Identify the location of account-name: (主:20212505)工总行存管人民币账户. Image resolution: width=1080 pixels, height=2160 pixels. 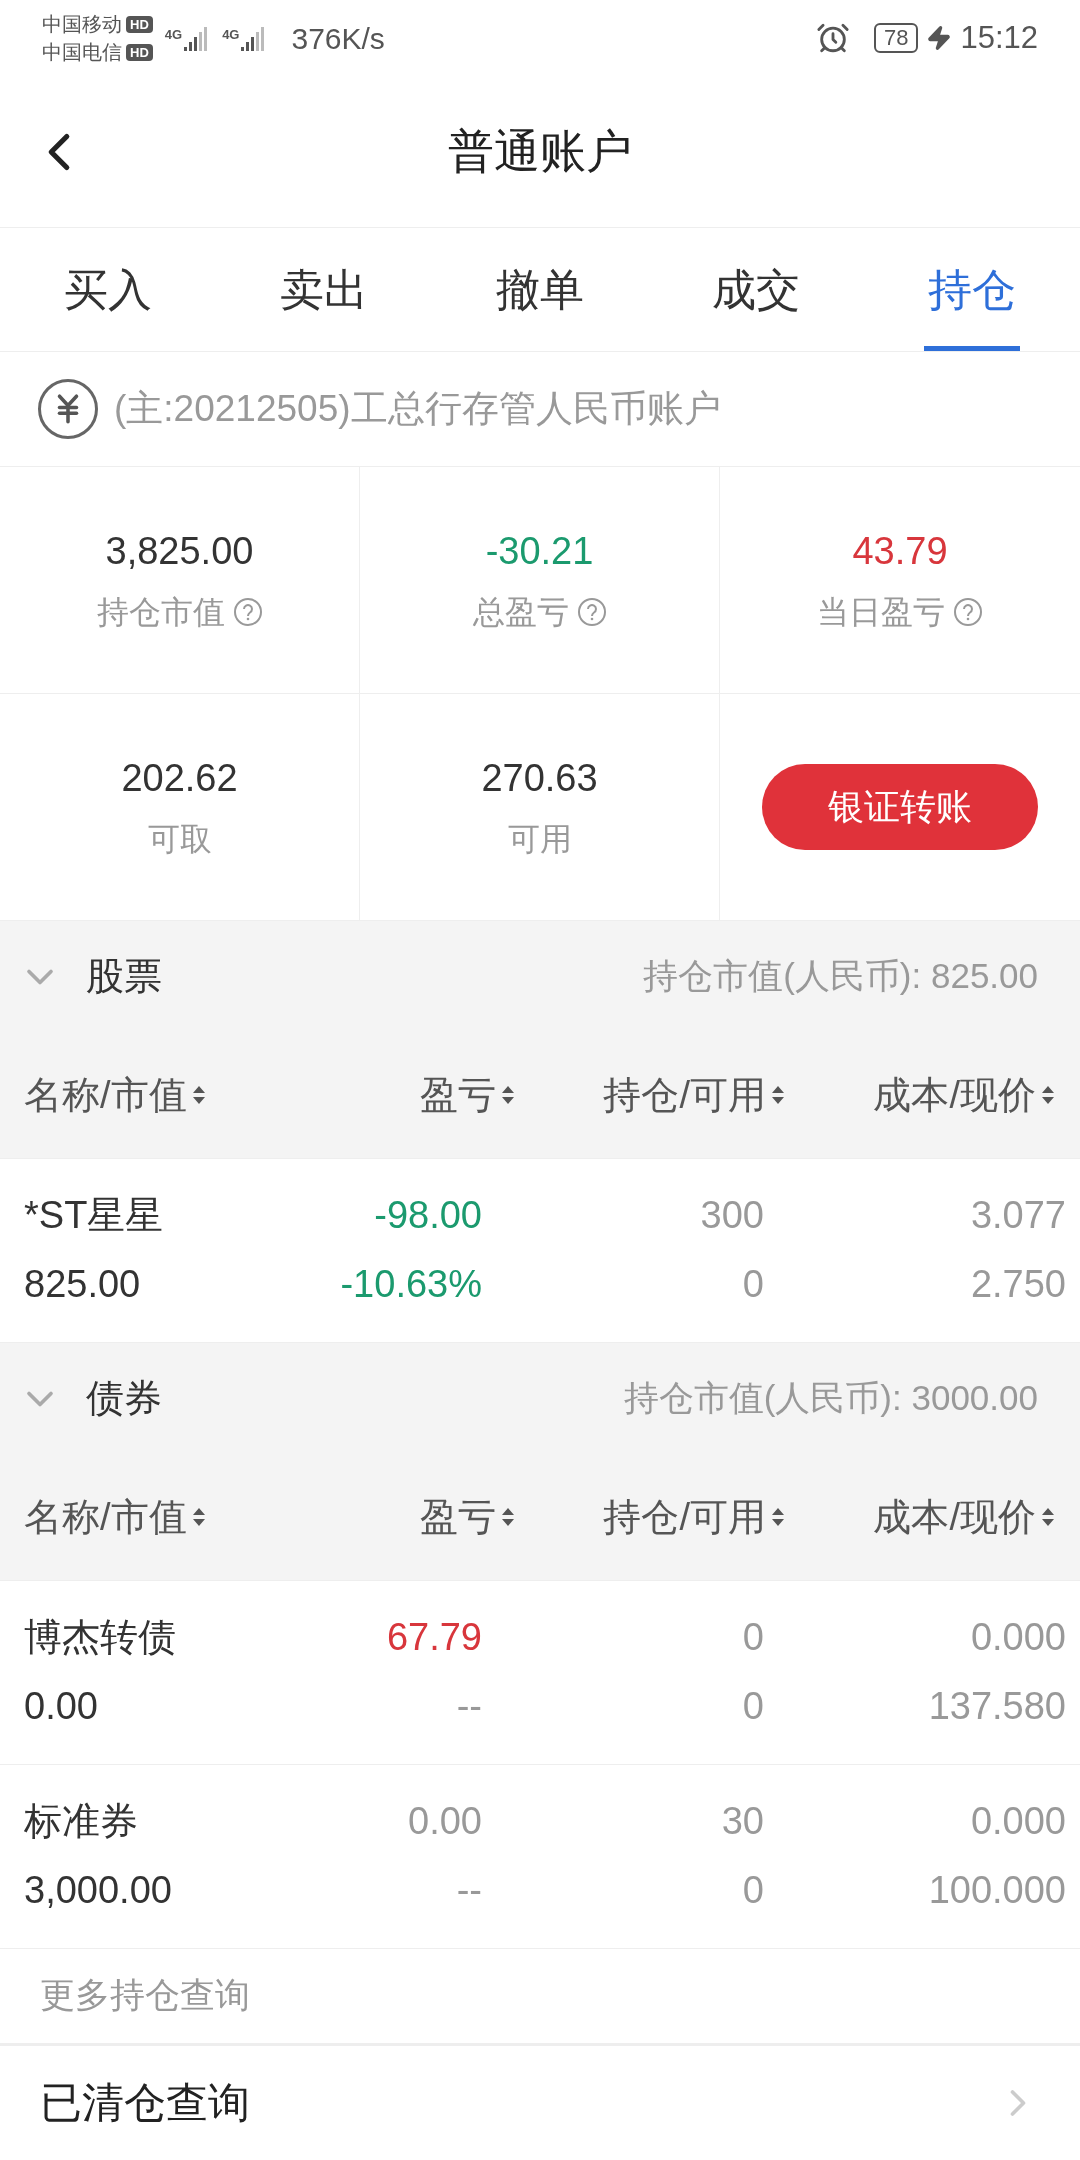
(417, 409).